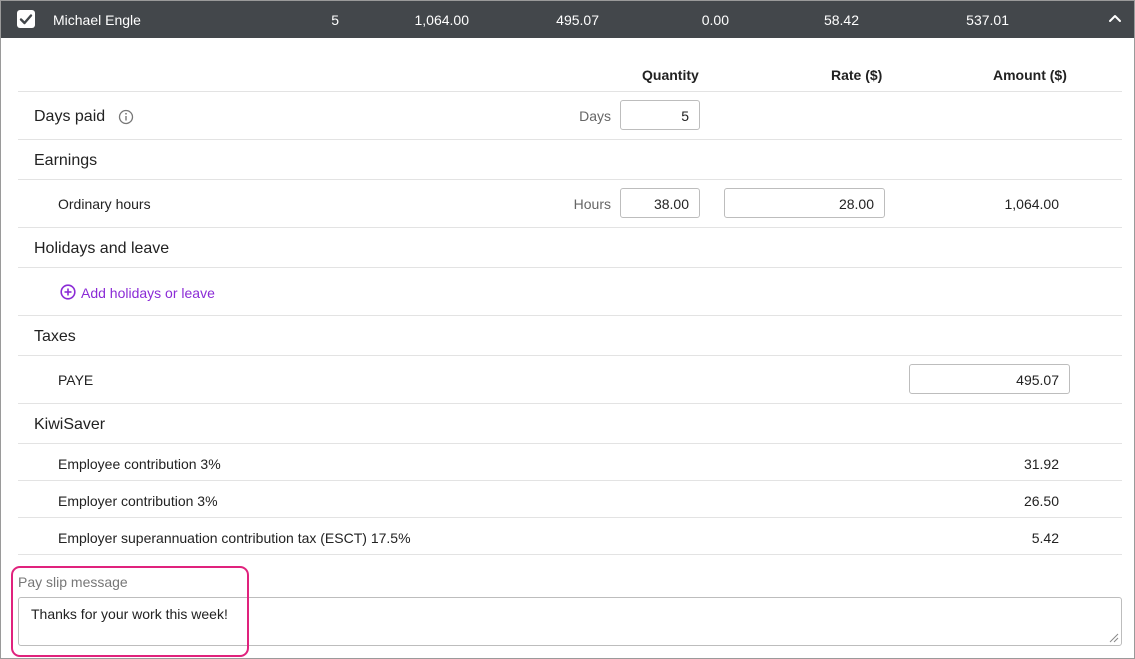 This screenshot has height=659, width=1135. Describe the element at coordinates (577, 20) in the screenshot. I see `summary-tax: 495.07` at that location.